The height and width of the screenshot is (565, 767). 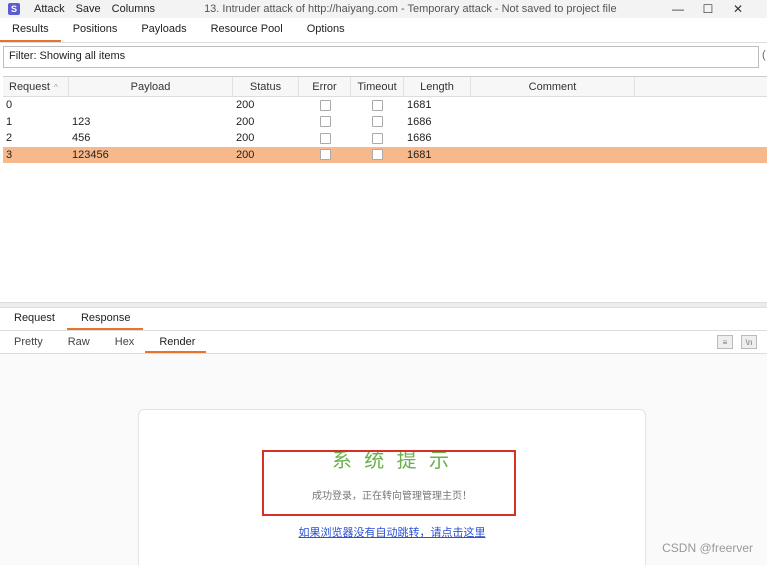 I want to click on cell-payload: 123456, so click(x=90, y=154).